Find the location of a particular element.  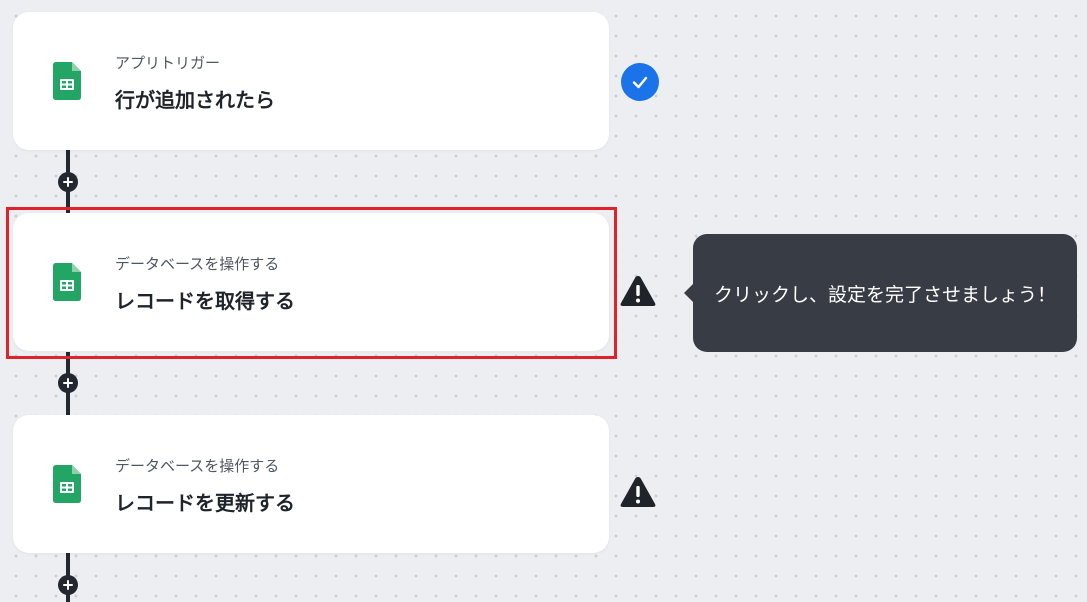

tooltip-arrow is located at coordinates (688, 293).